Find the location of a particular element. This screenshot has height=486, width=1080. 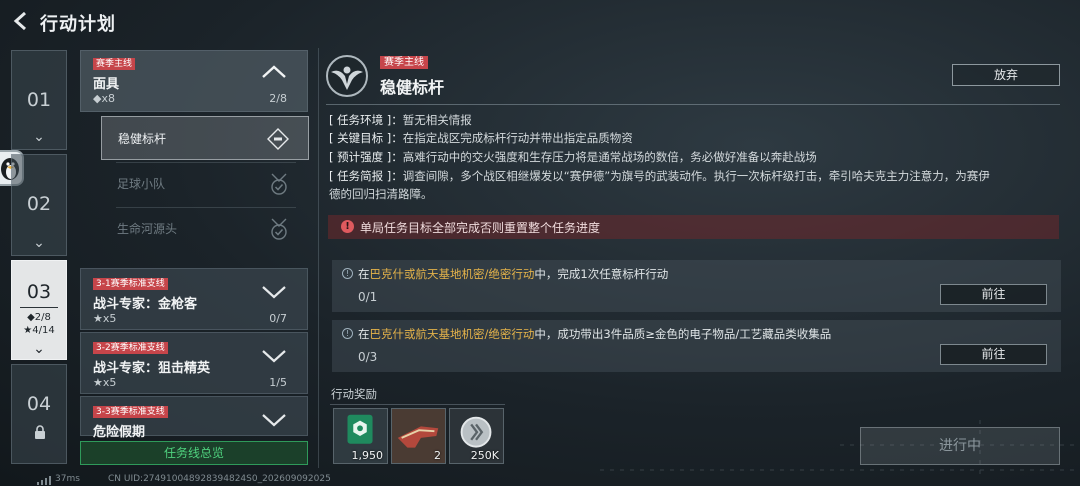

back-button is located at coordinates (21, 21).